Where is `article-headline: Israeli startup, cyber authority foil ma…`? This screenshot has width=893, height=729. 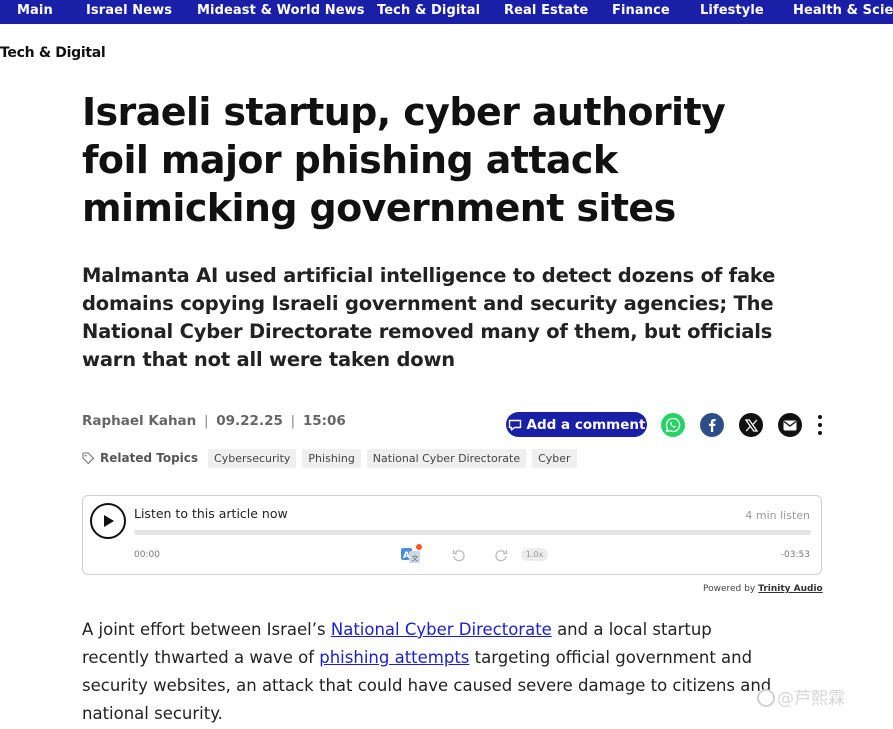
article-headline: Israeli startup, cyber authority foil ma… is located at coordinates (404, 160).